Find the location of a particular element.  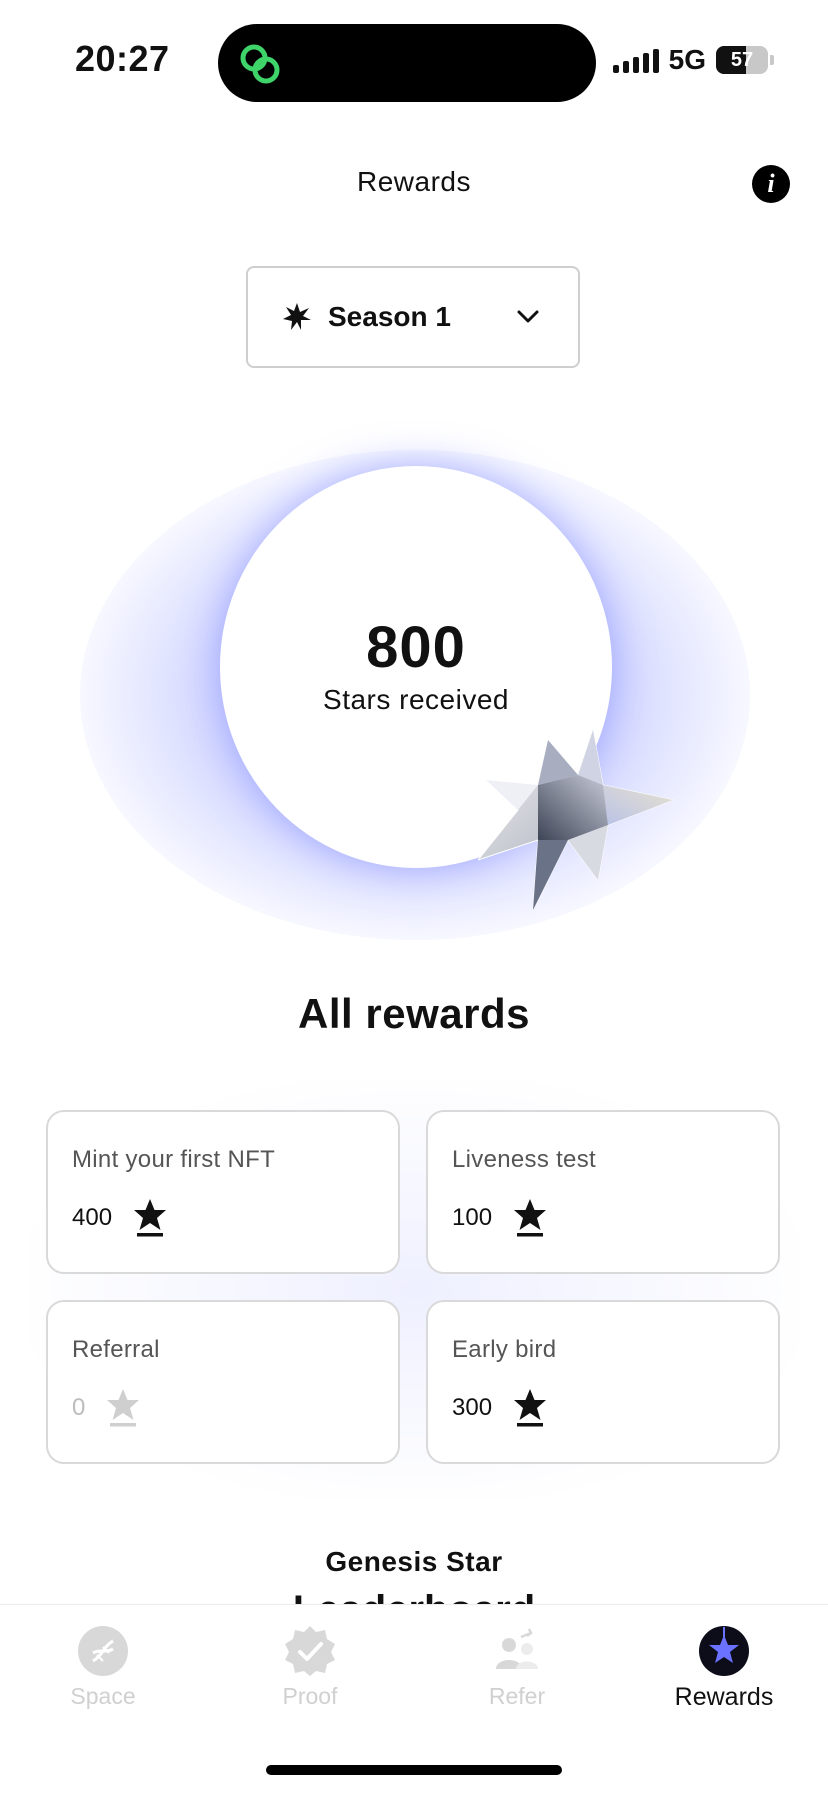

signal-icon is located at coordinates (635, 60).